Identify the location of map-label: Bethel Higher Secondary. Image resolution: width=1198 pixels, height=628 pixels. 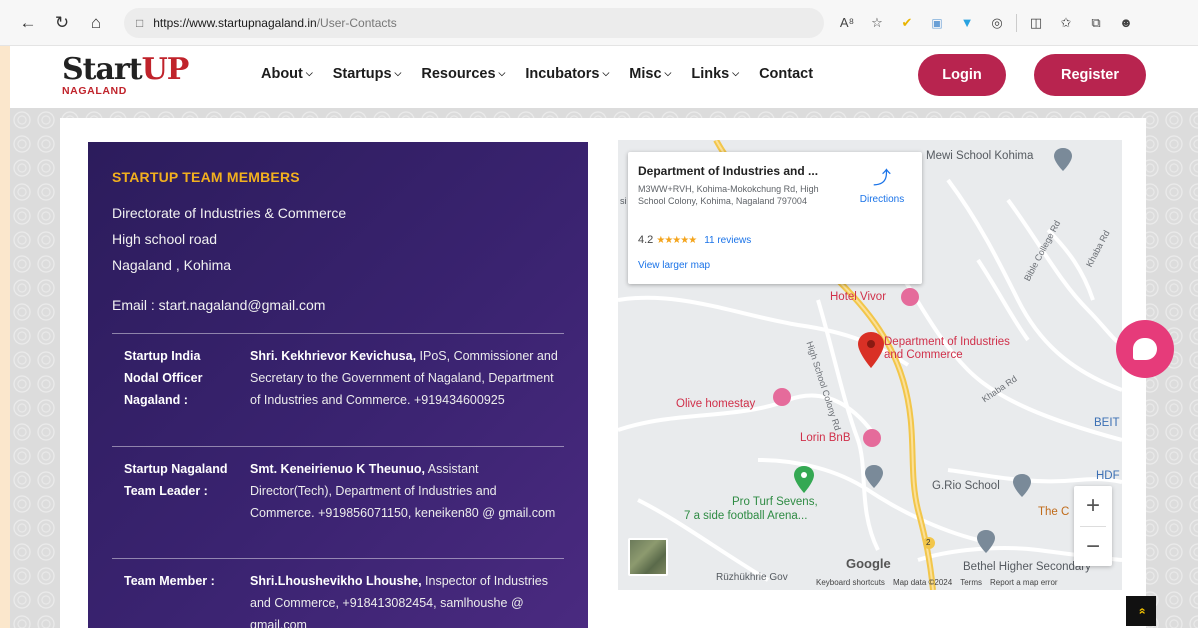
(1027, 567).